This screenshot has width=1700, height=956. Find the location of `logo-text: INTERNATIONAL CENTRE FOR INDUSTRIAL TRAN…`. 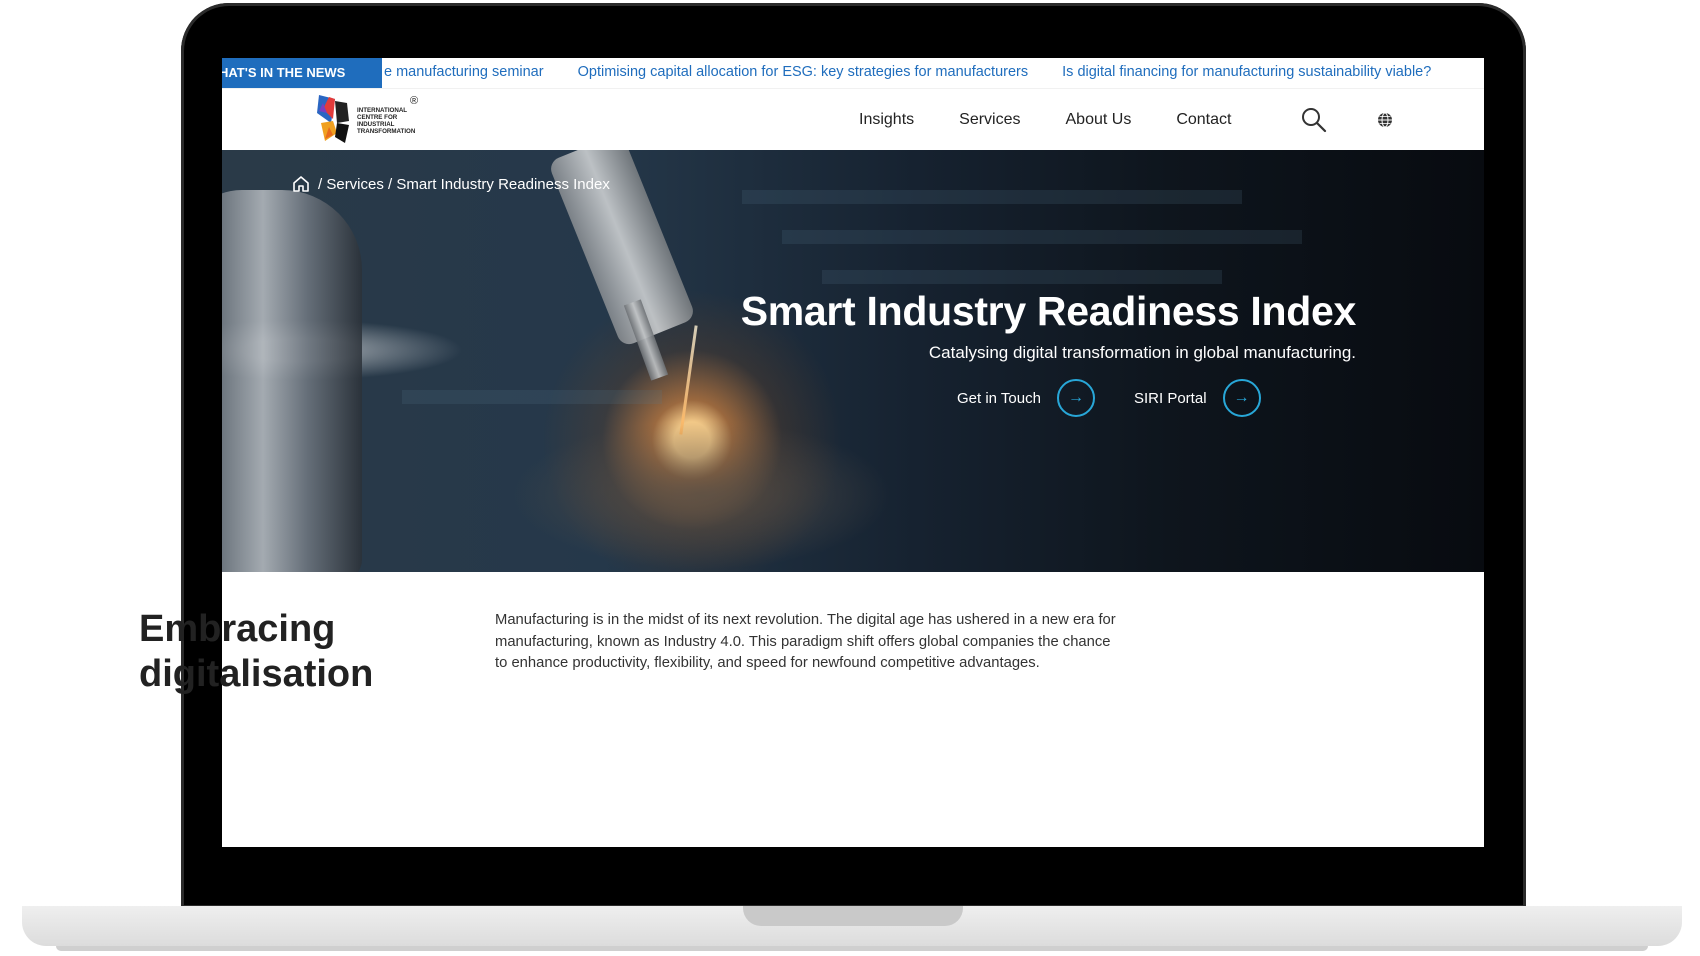

logo-text: INTERNATIONAL CENTRE FOR INDUSTRIAL TRAN… is located at coordinates (386, 121).